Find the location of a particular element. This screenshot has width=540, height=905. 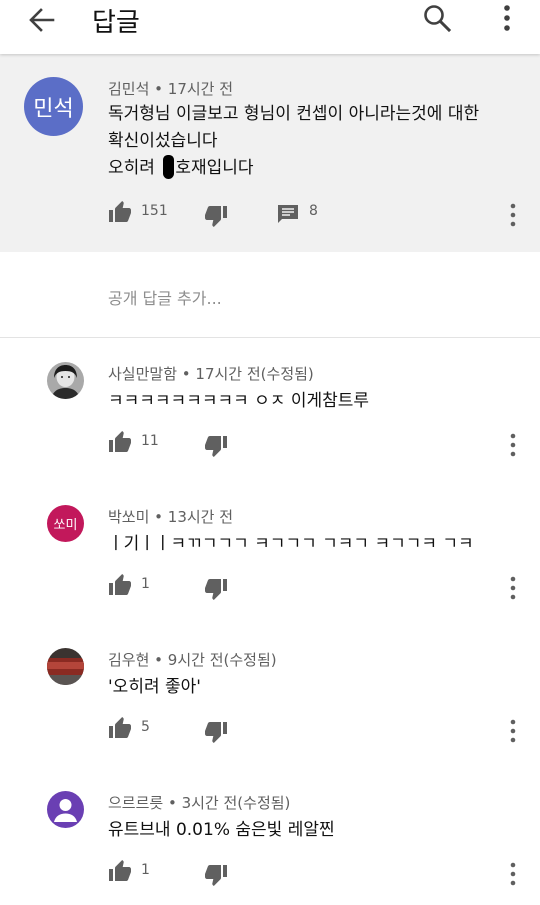

portrait-photo-icon is located at coordinates (65, 380).